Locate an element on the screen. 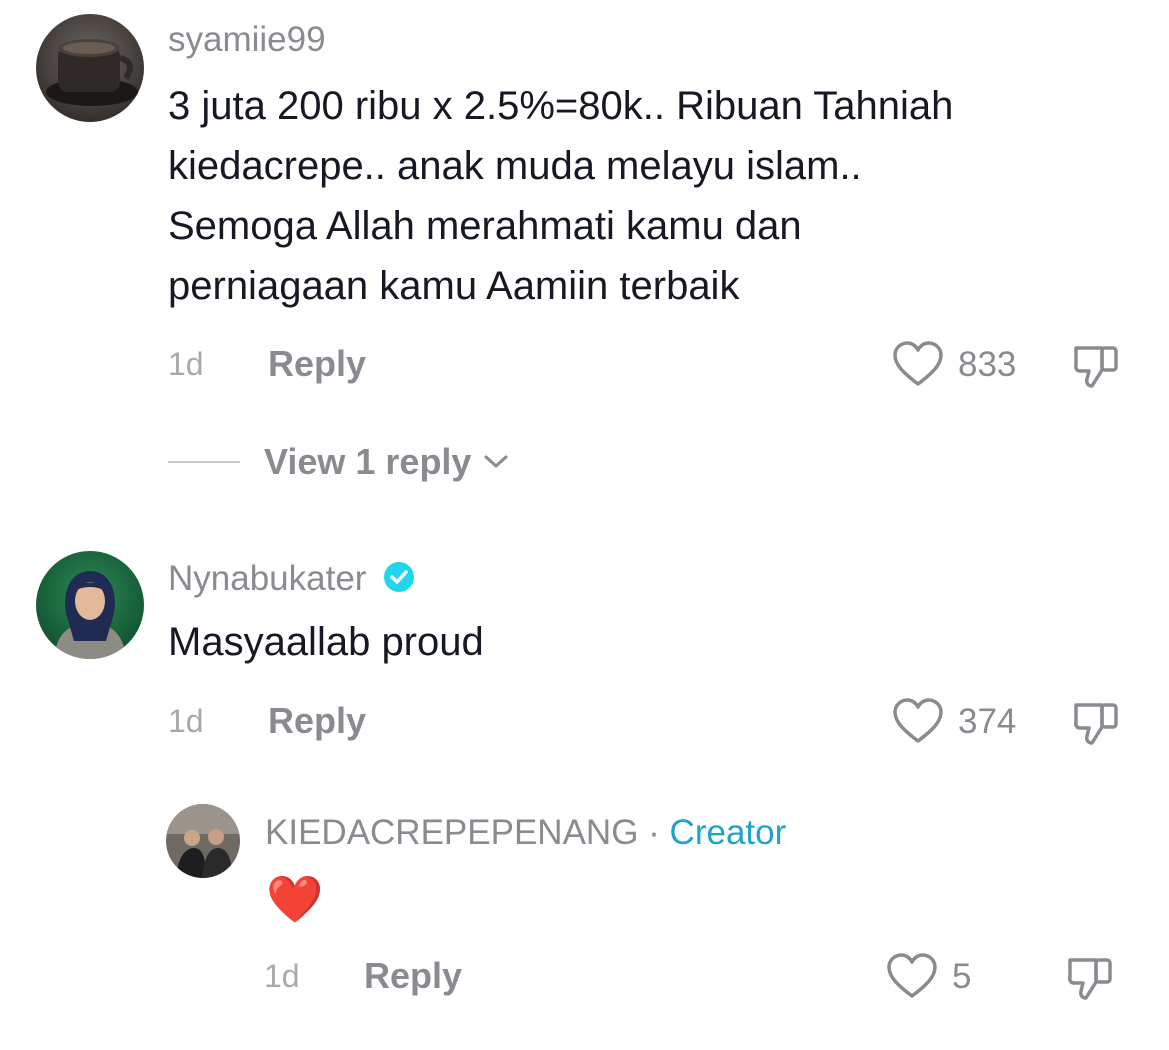 The height and width of the screenshot is (1050, 1169). avatar-nynabukater is located at coordinates (90, 605).